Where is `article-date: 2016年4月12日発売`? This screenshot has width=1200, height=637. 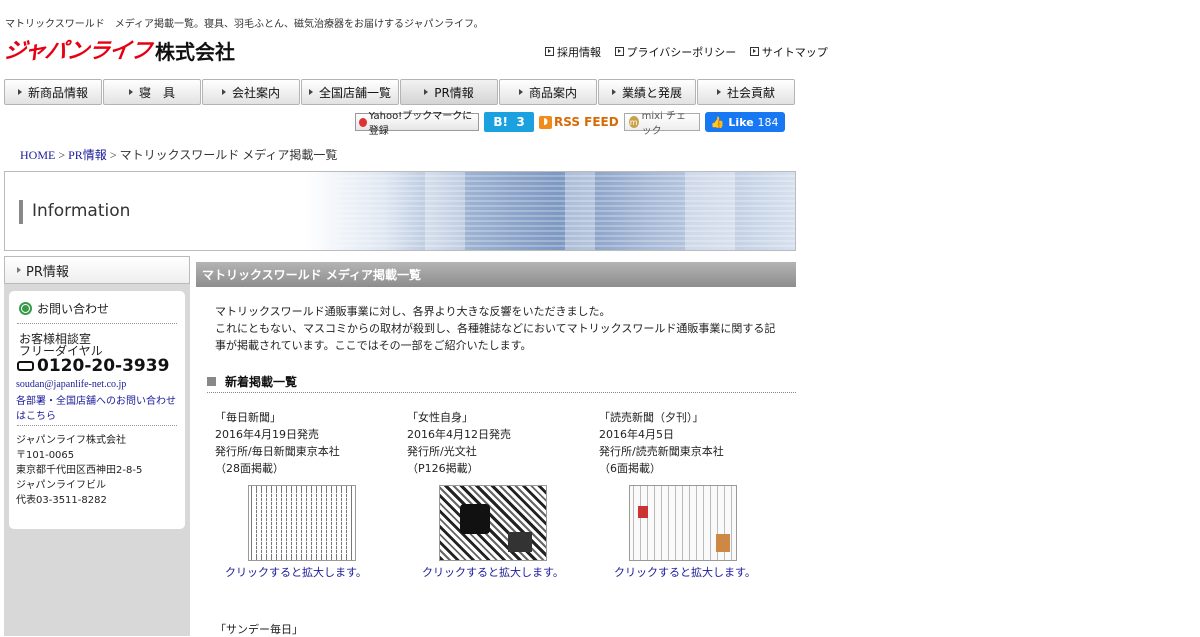
article-date: 2016年4月12日発売 is located at coordinates (459, 434).